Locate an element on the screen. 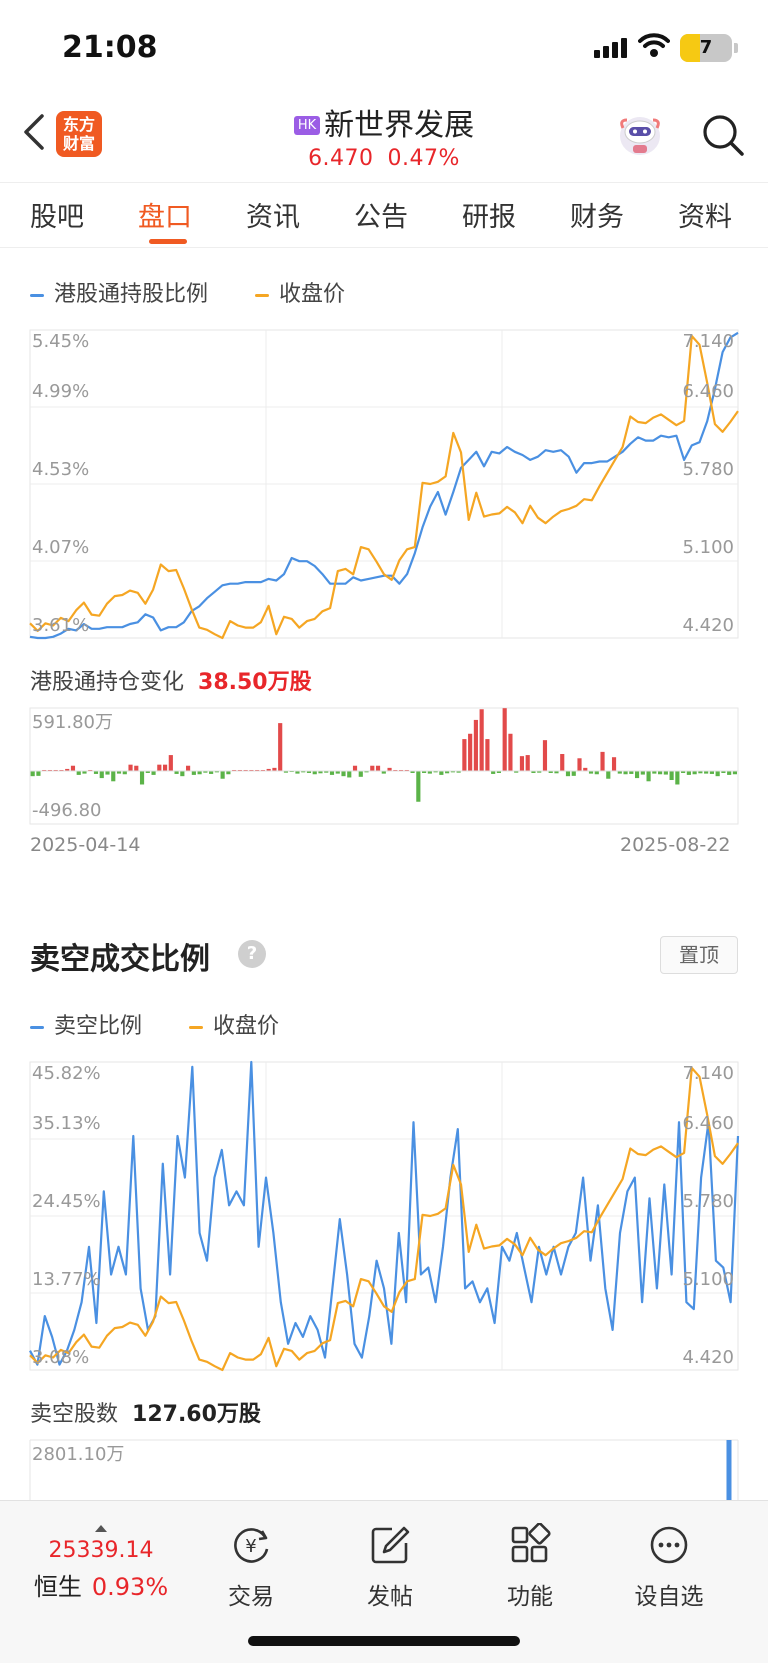 Image resolution: width=768 pixels, height=1663 pixels. expand-caret-icon is located at coordinates (101, 1528).